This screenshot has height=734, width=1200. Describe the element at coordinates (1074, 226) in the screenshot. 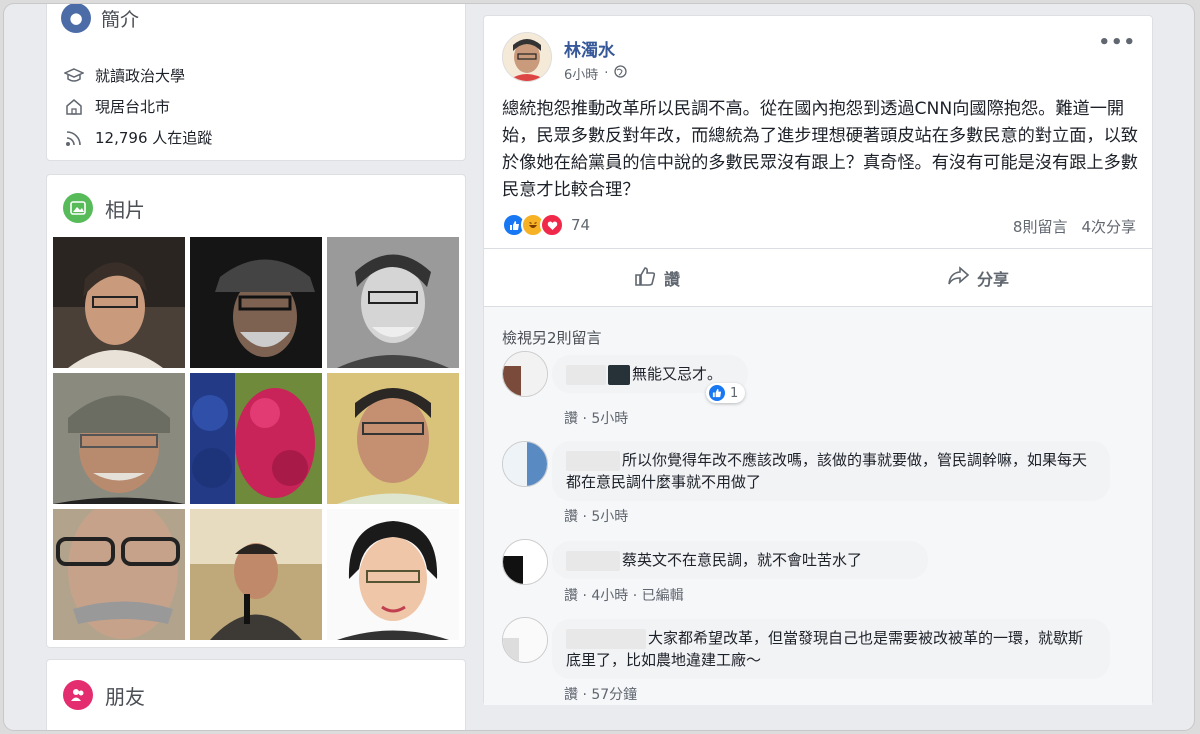

I see `post-stats: 8則留言 4次分享` at that location.